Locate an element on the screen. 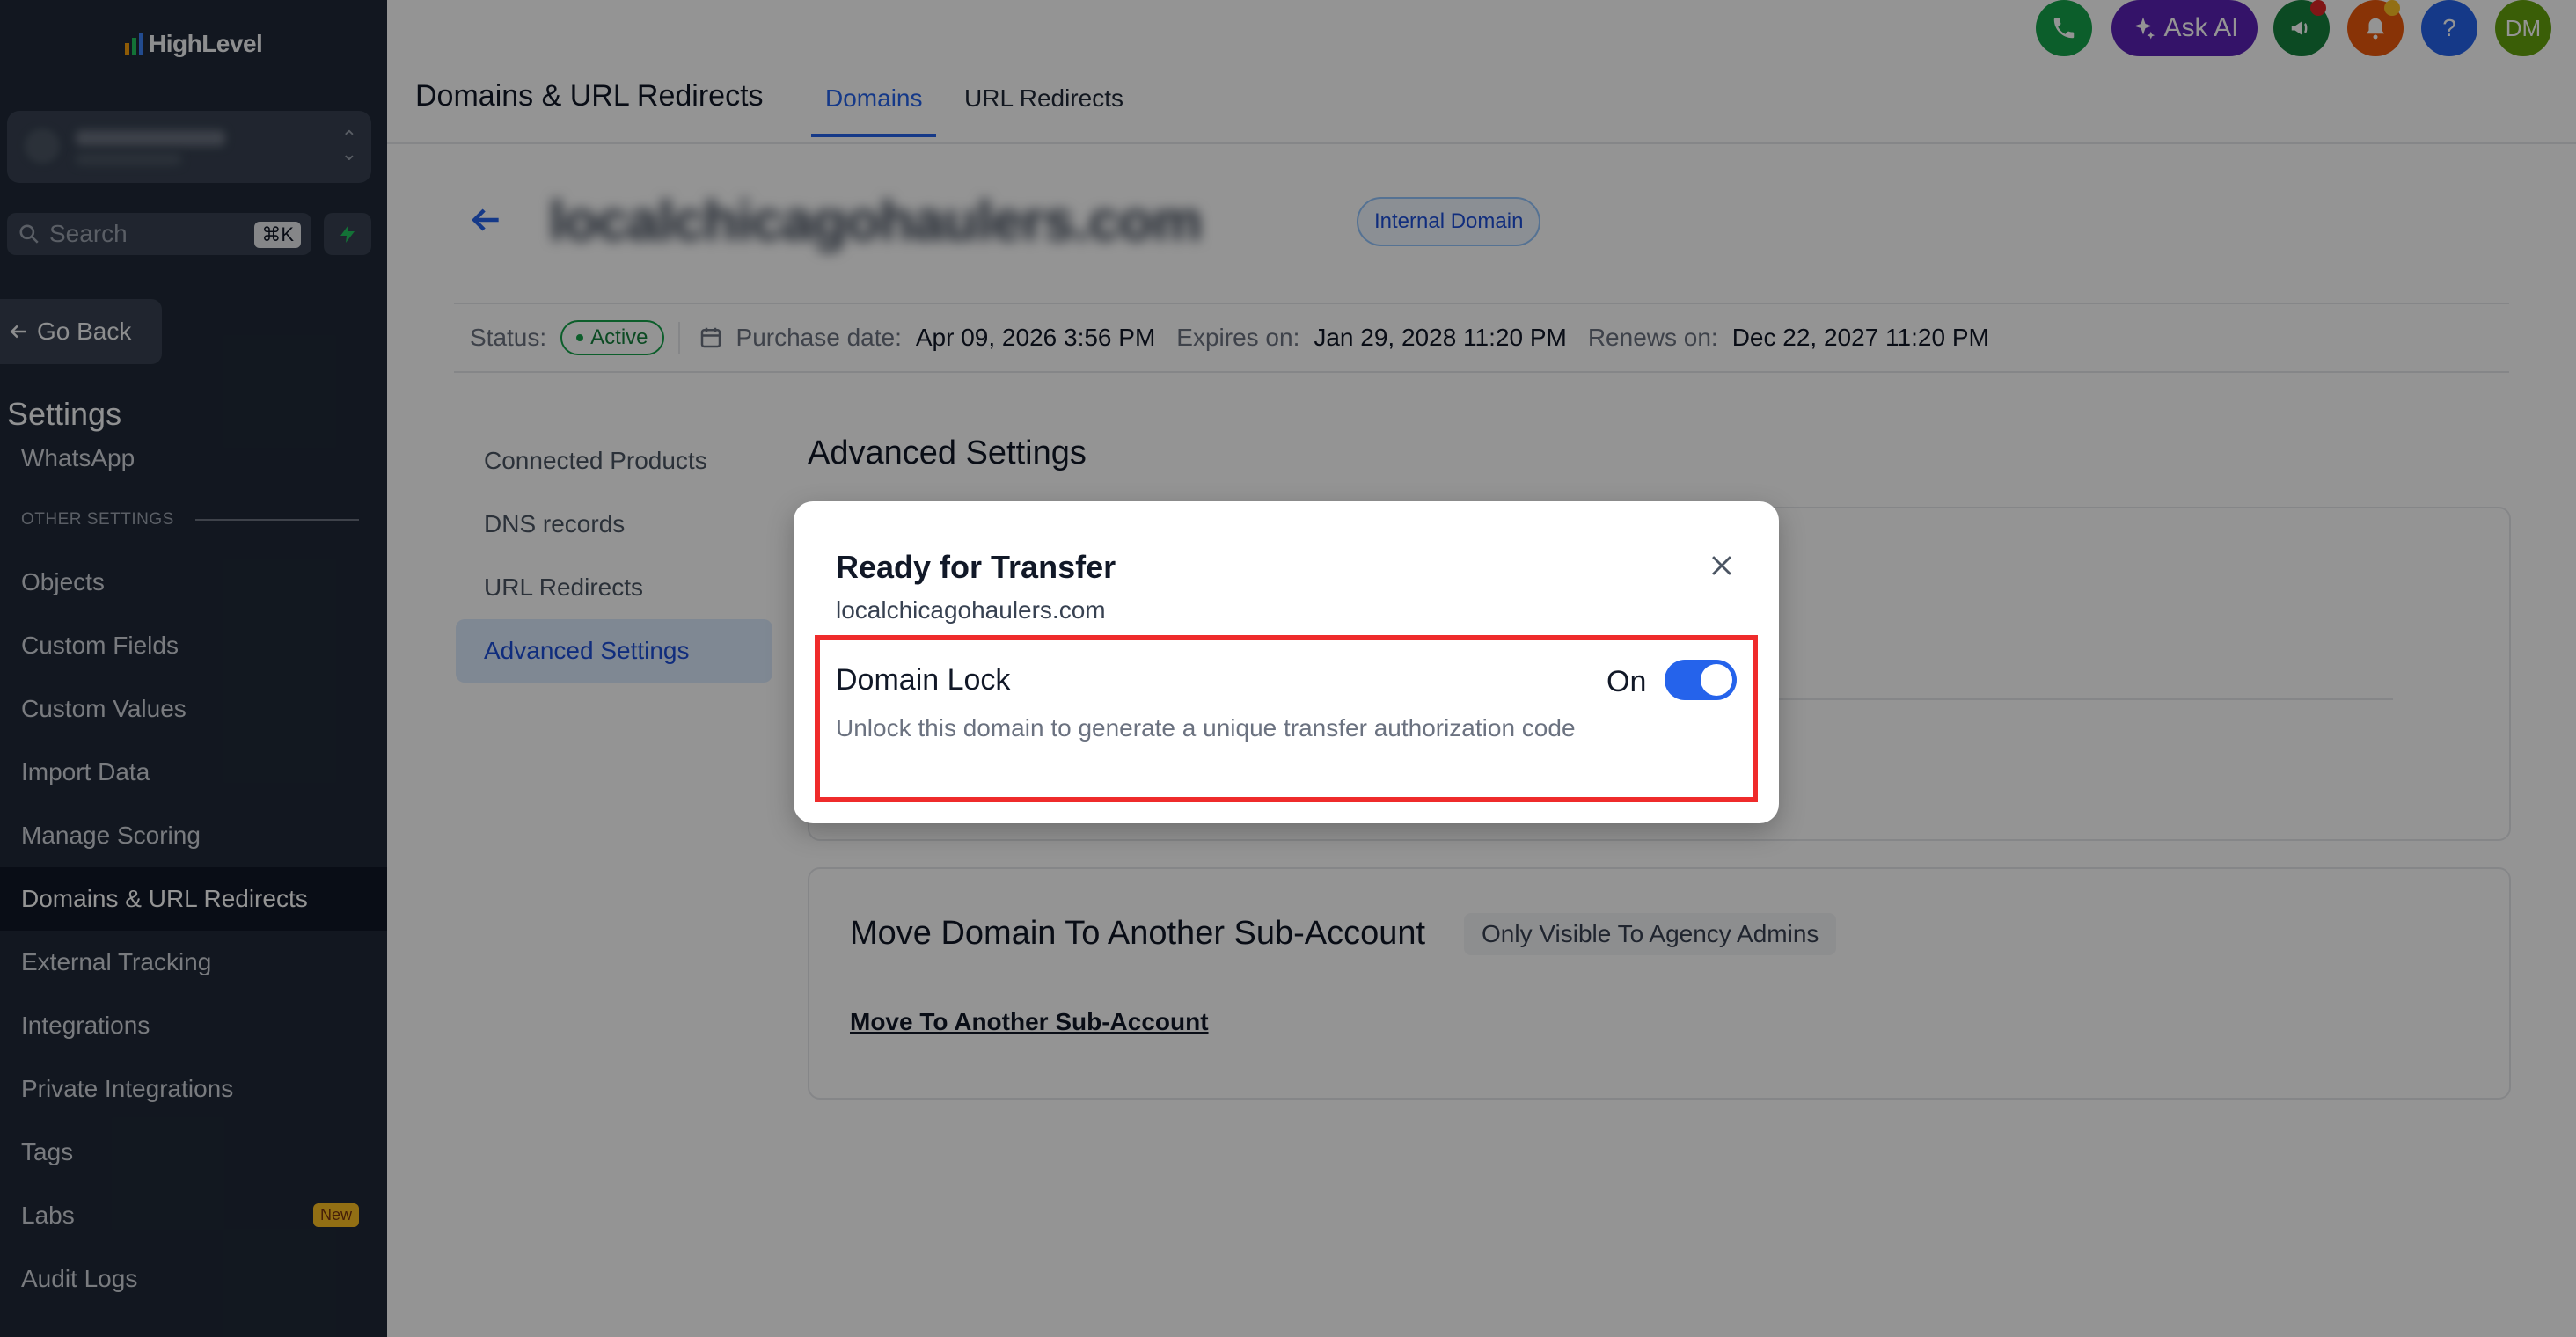 Image resolution: width=2576 pixels, height=1337 pixels. close-icon is located at coordinates (1721, 565).